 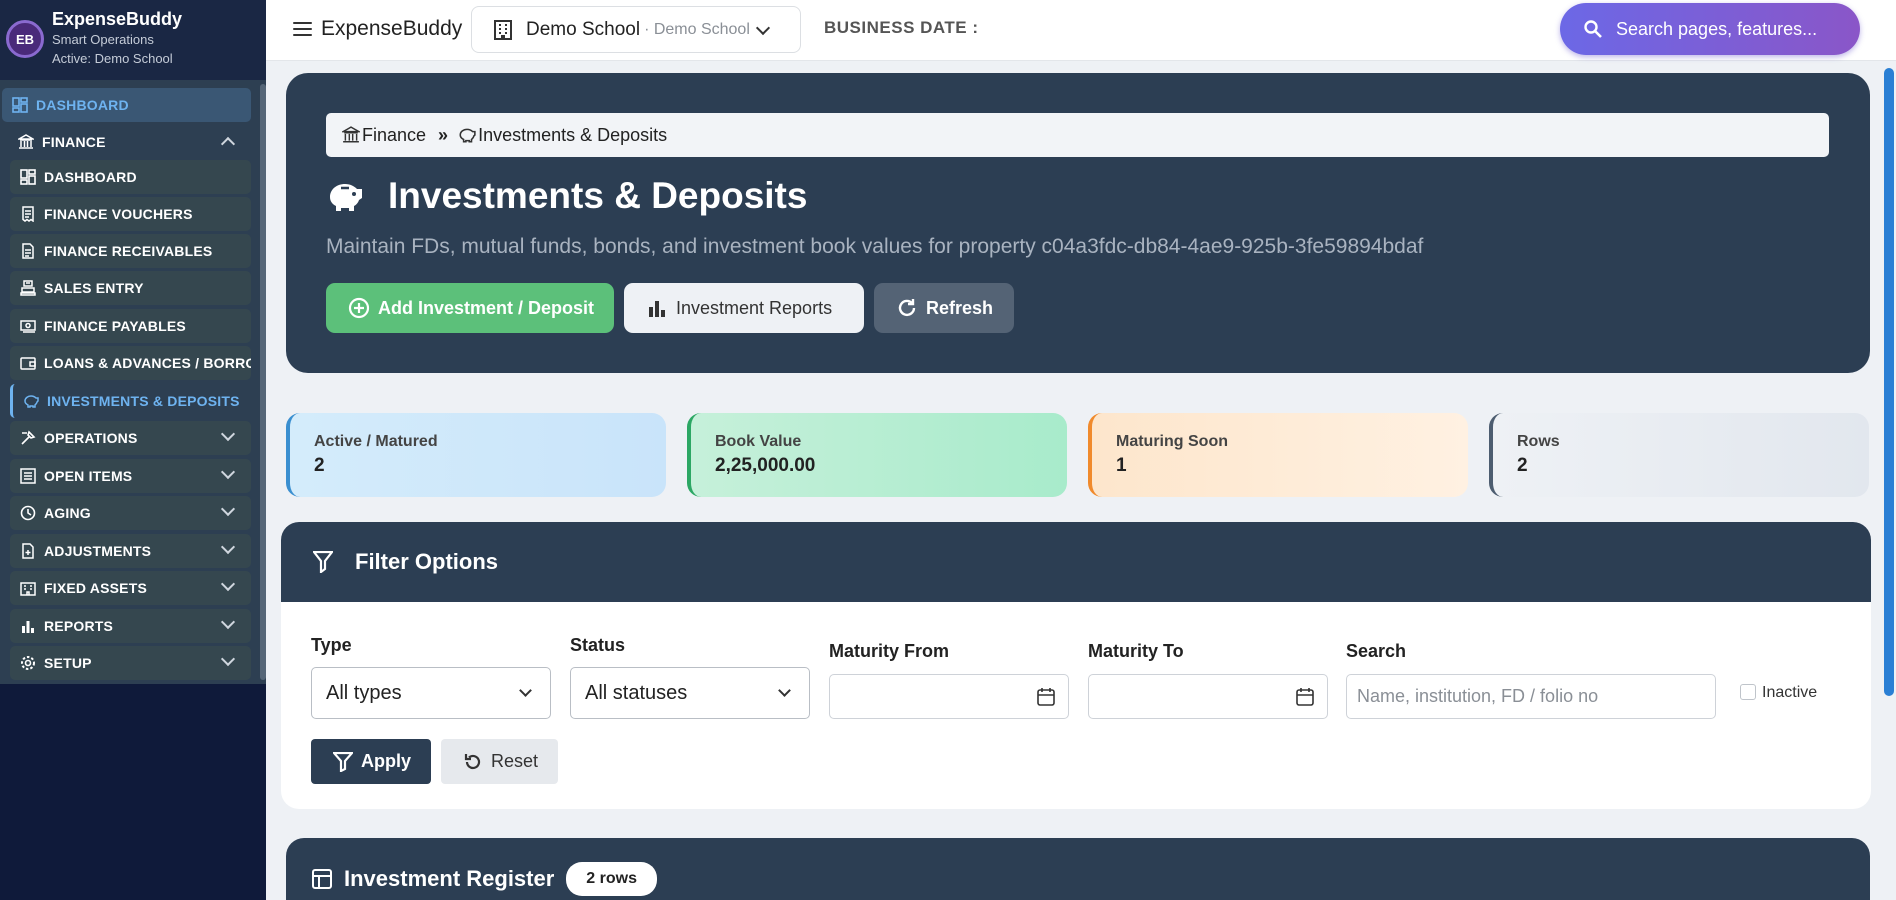 What do you see at coordinates (28, 214) in the screenshot?
I see `receipt-icon` at bounding box center [28, 214].